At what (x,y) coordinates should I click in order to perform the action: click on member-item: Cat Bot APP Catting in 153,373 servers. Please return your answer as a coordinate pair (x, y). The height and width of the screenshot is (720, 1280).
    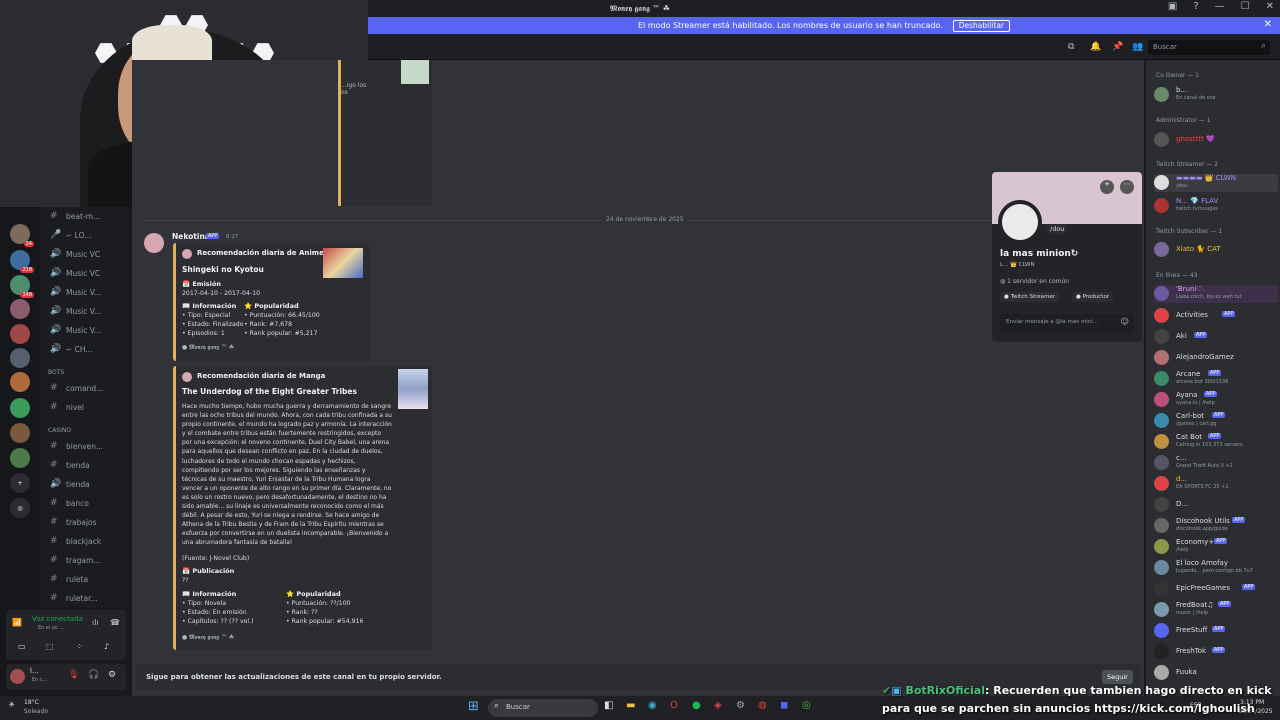
    Looking at the image, I should click on (1216, 442).